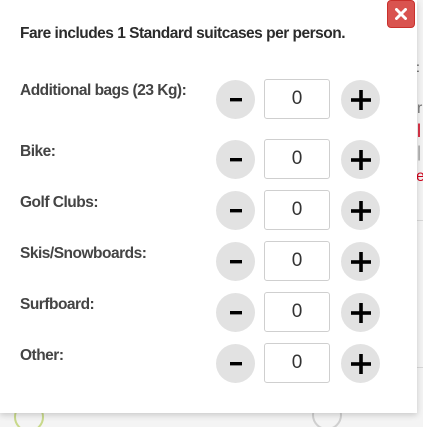 Image resolution: width=423 pixels, height=427 pixels. Describe the element at coordinates (59, 202) in the screenshot. I see `row-label: Golf Clubs:` at that location.